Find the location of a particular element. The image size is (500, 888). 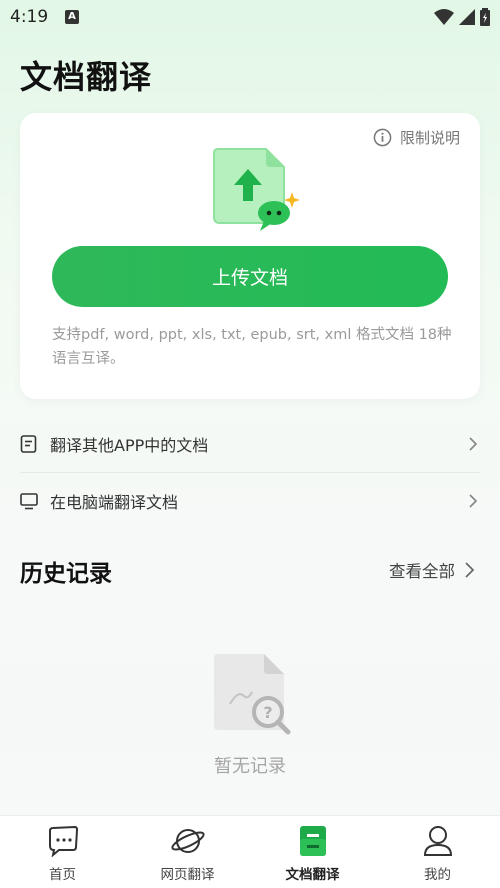

tab-home-label: 首页 is located at coordinates (62, 875).